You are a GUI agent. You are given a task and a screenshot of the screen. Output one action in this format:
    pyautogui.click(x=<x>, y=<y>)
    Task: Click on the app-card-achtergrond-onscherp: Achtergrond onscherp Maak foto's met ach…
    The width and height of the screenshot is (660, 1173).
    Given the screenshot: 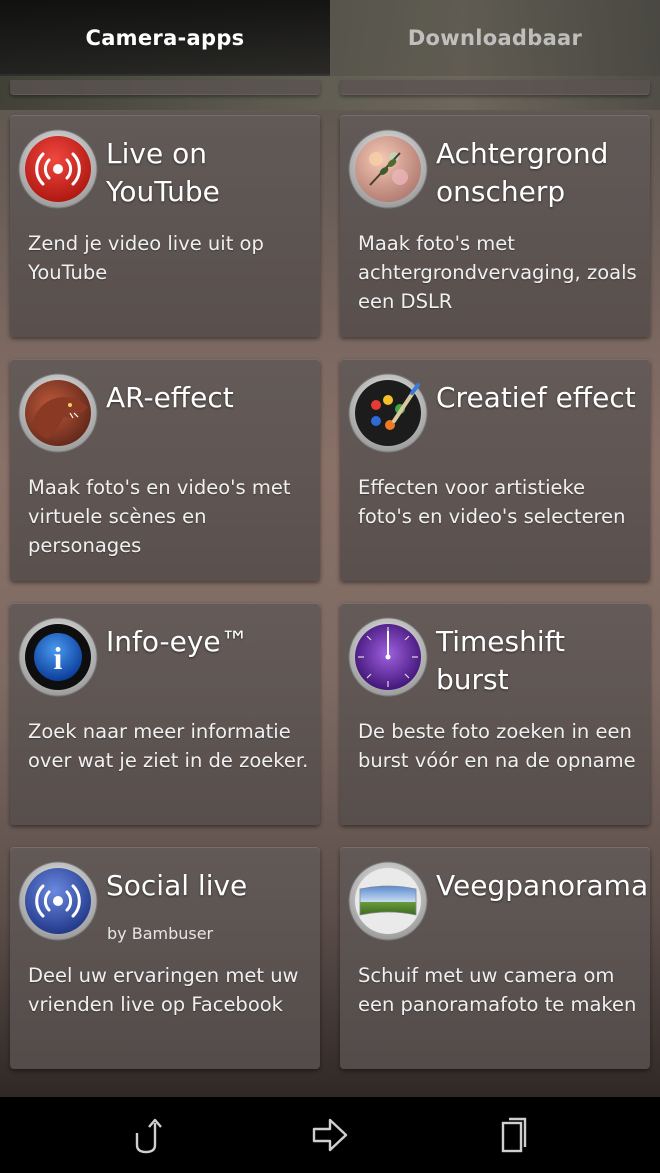 What is the action you would take?
    pyautogui.click(x=495, y=226)
    